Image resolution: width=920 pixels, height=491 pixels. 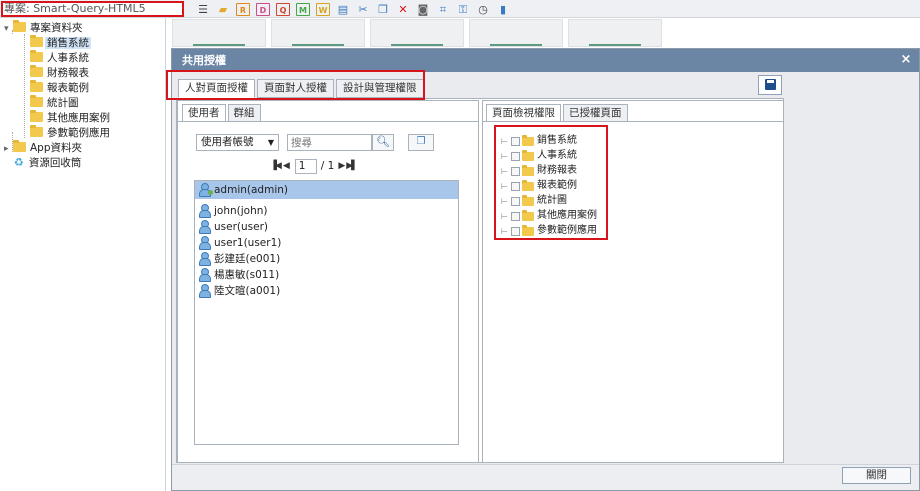 I want to click on tab-users: 使用者, so click(x=204, y=113).